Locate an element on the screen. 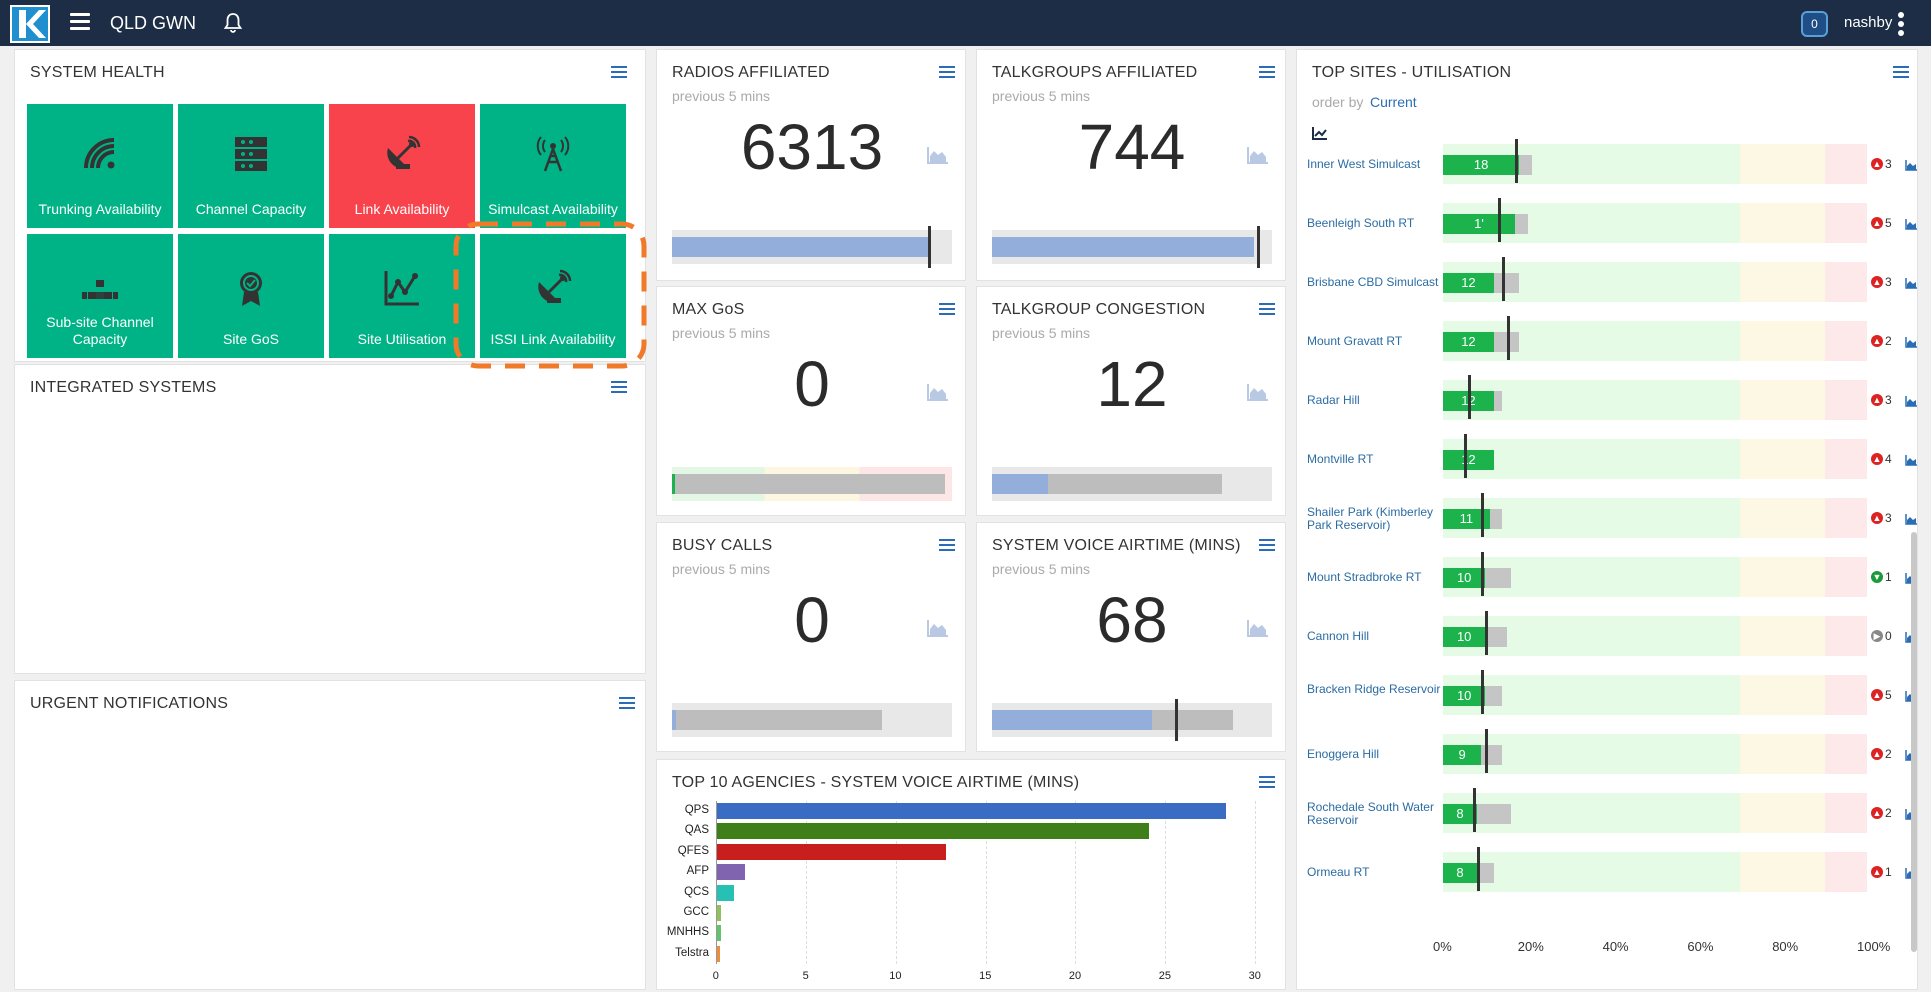 The image size is (1931, 992). site-name: Mount Gravatt RT is located at coordinates (1374, 341).